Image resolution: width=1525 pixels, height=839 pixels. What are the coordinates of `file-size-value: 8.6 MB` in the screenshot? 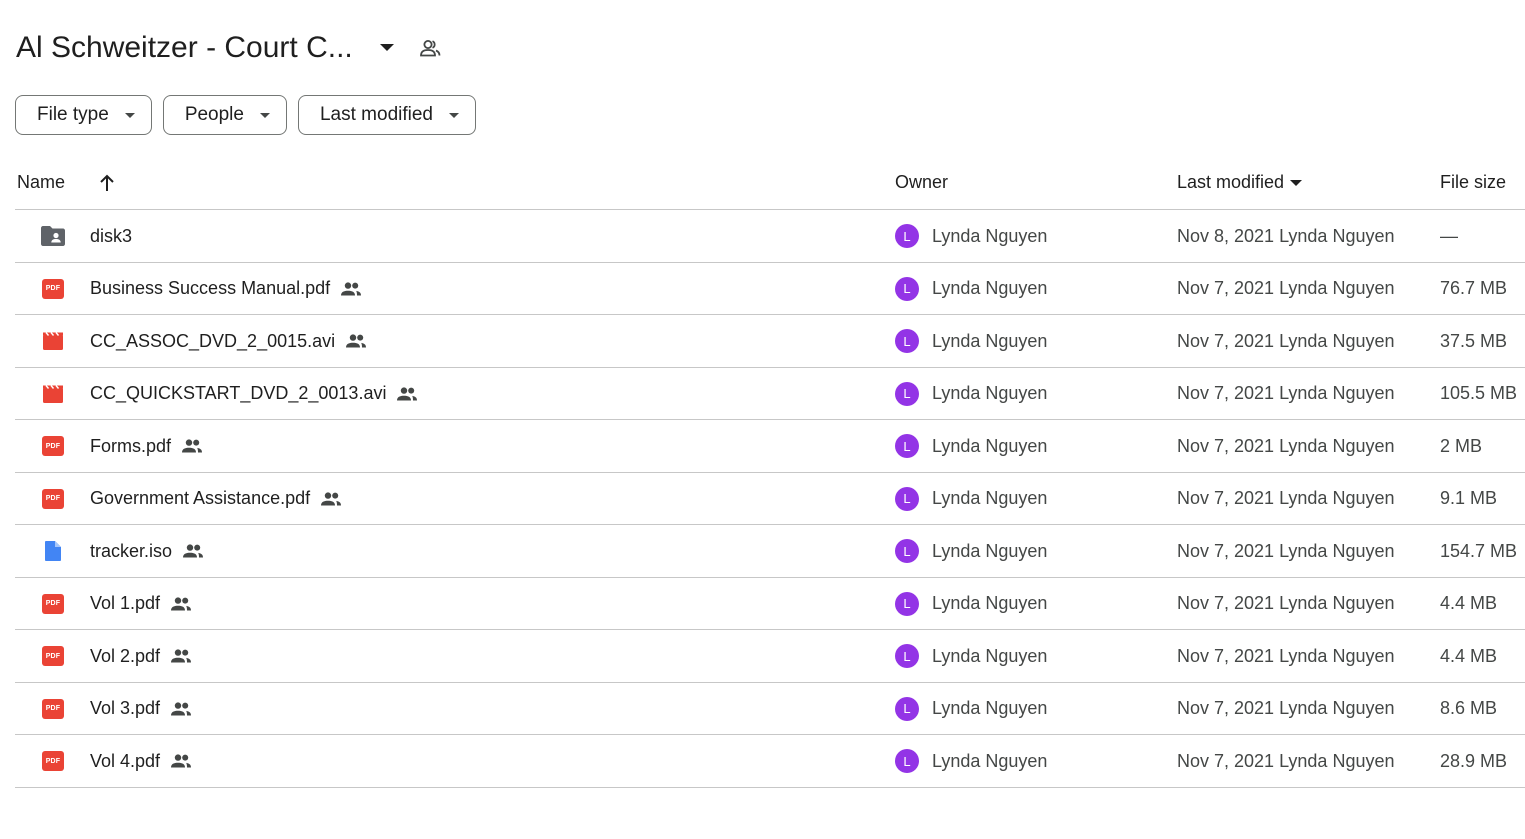 It's located at (1469, 708).